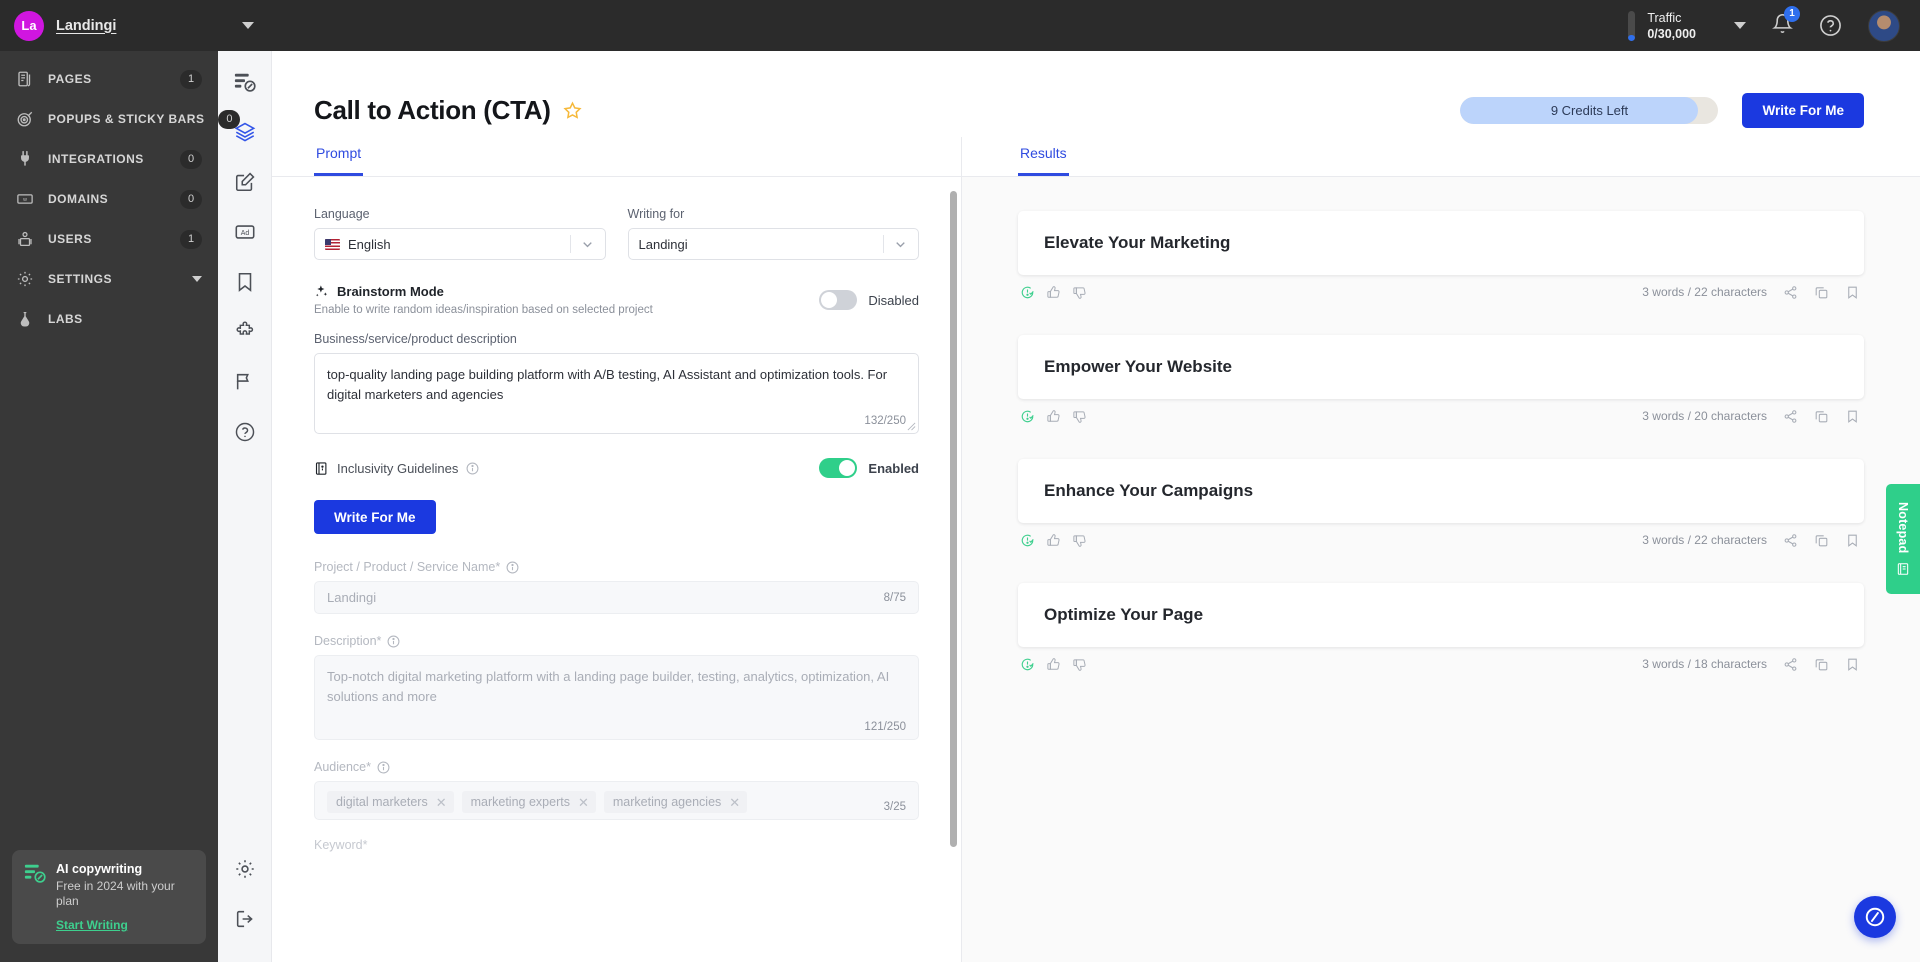 The image size is (1920, 962). I want to click on scrollbar-thumb, so click(953, 519).